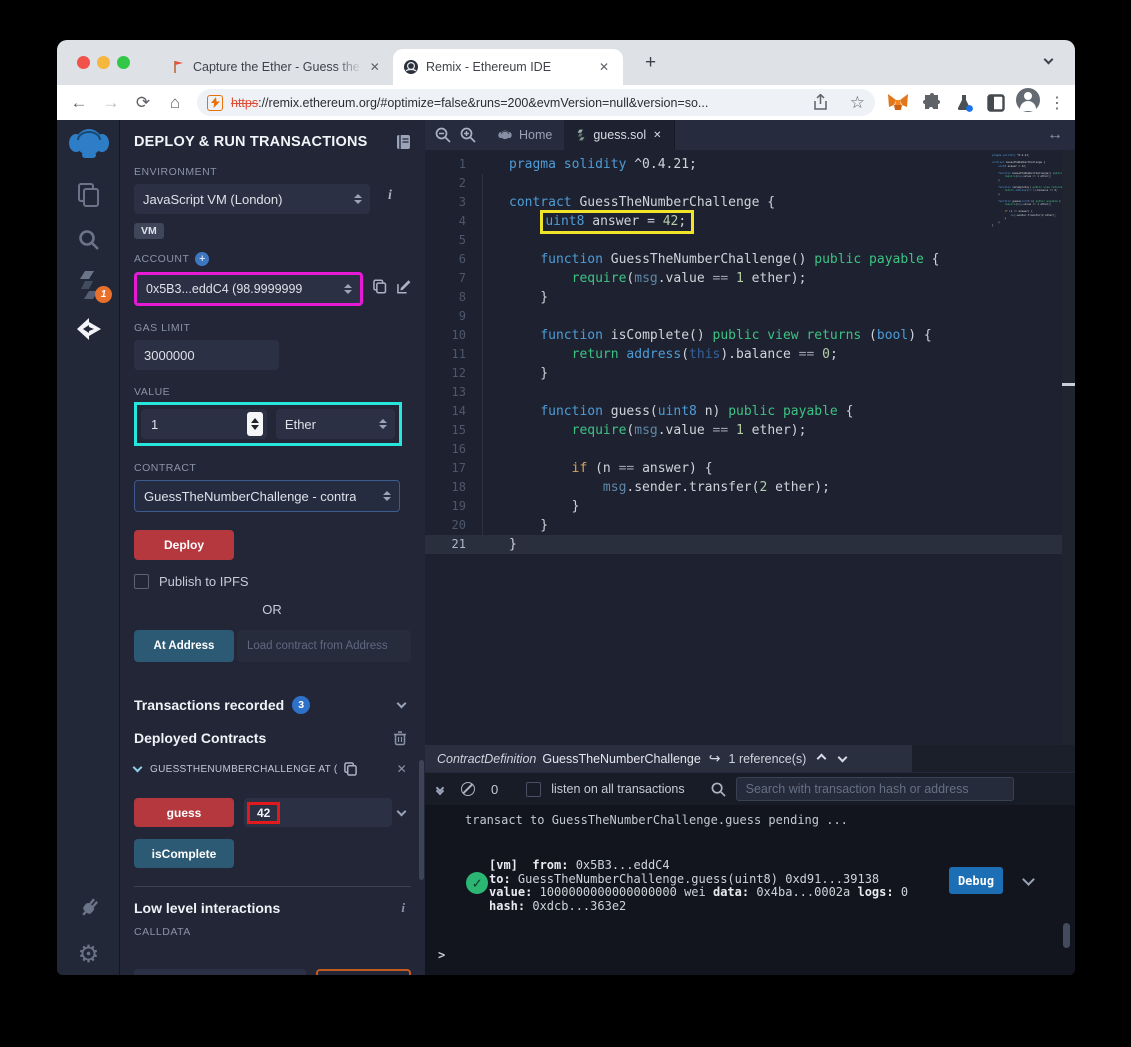  What do you see at coordinates (1031, 190) in the screenshot?
I see `minimap-line: return address(this).balance == 0;` at bounding box center [1031, 190].